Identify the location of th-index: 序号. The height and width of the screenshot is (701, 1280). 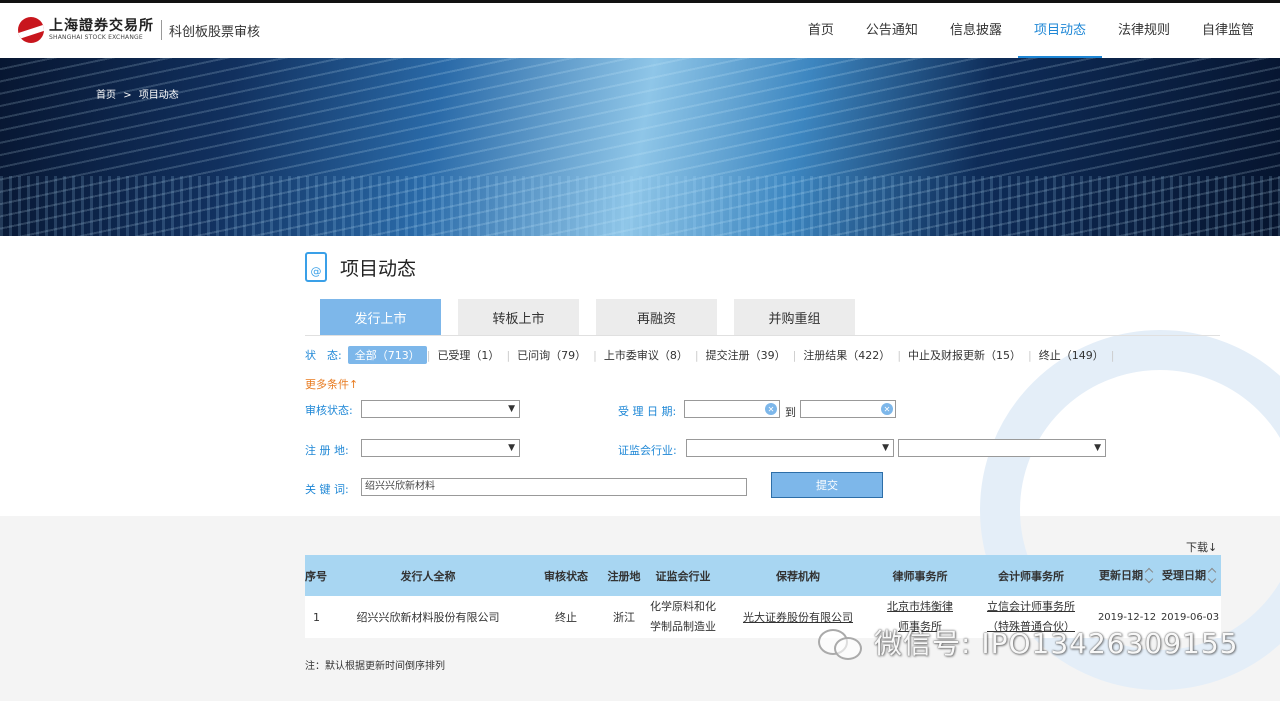
(316, 576).